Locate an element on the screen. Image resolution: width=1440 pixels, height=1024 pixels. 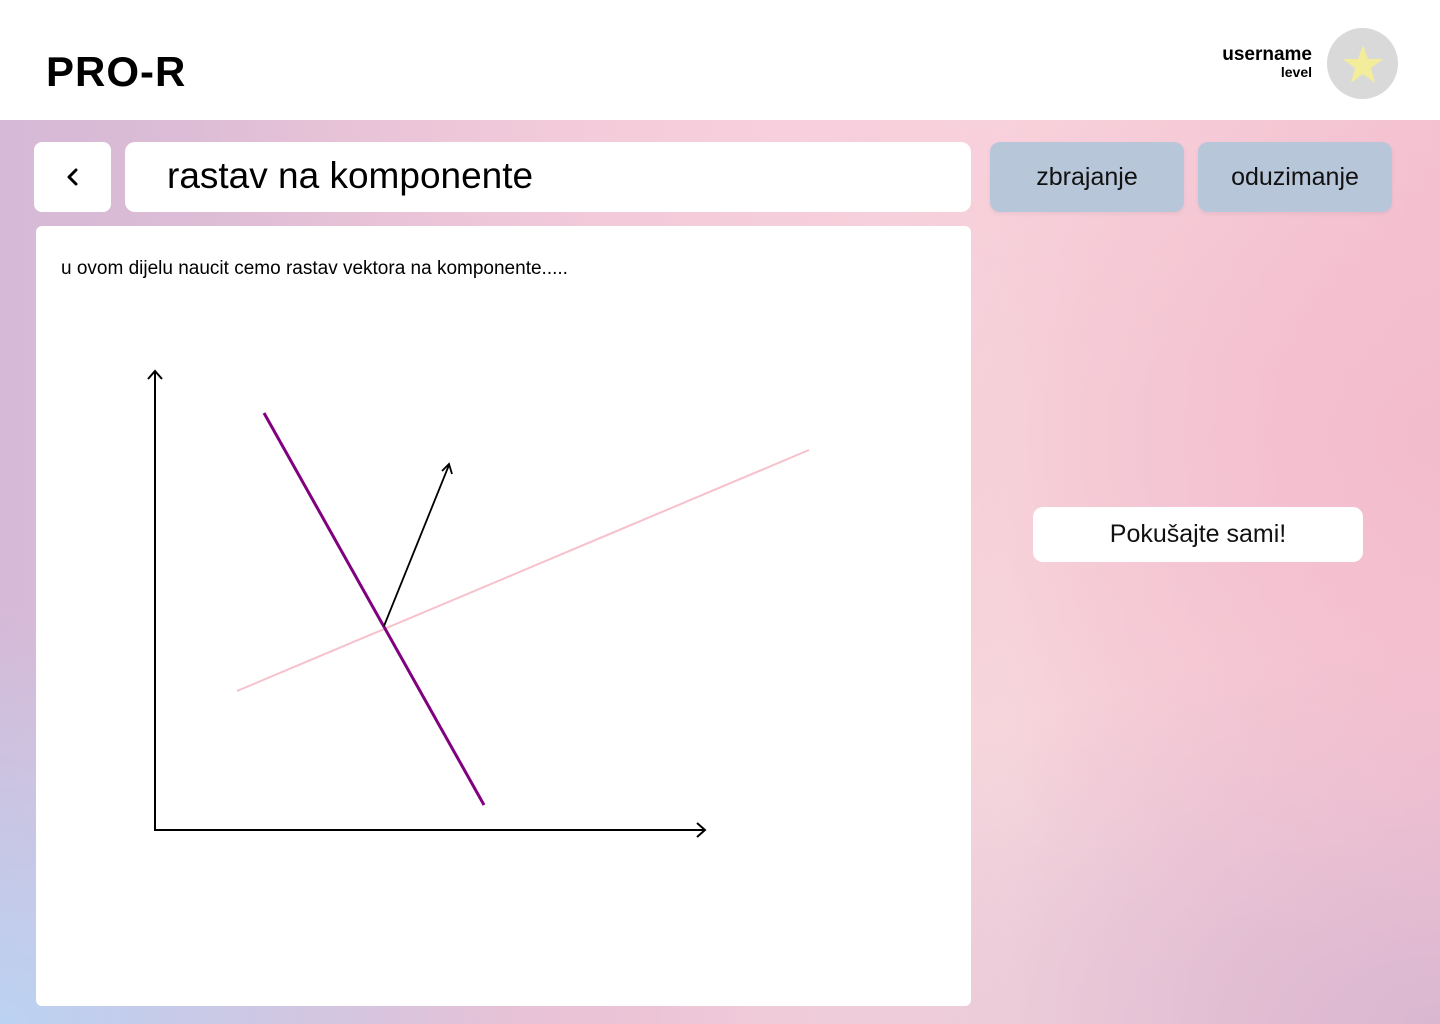
try-yourself-button: Pokušajte sami! is located at coordinates (1198, 534).